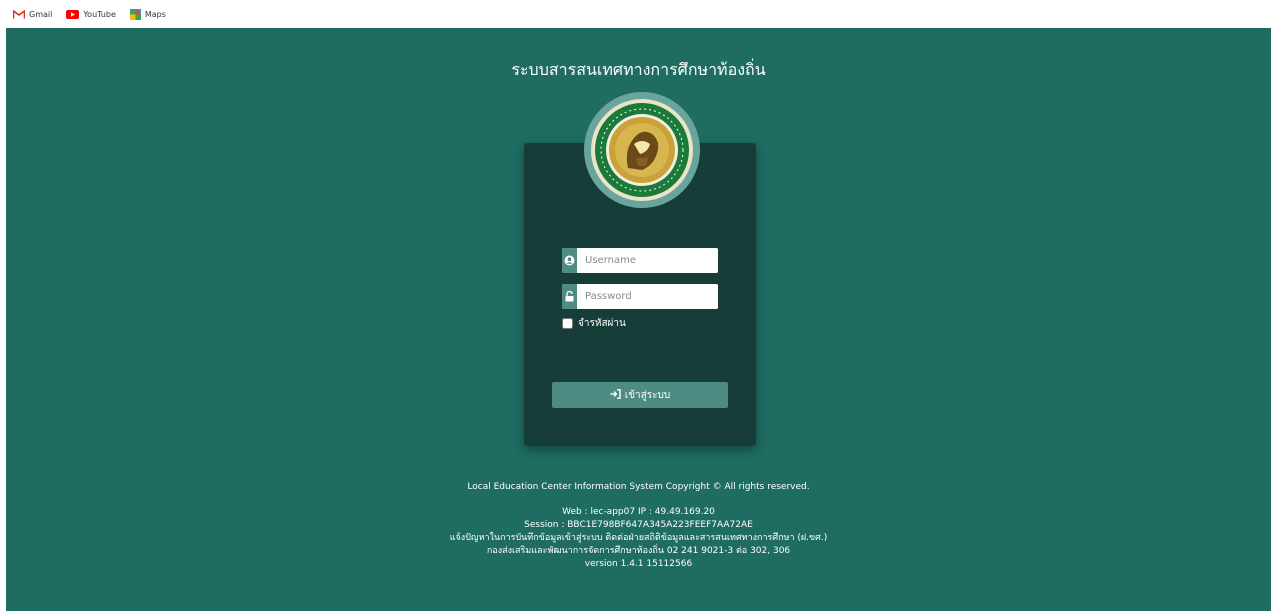  Describe the element at coordinates (638, 512) in the screenshot. I see `footer-web: Web : lec-app07 IP : 49.49.169.20` at that location.